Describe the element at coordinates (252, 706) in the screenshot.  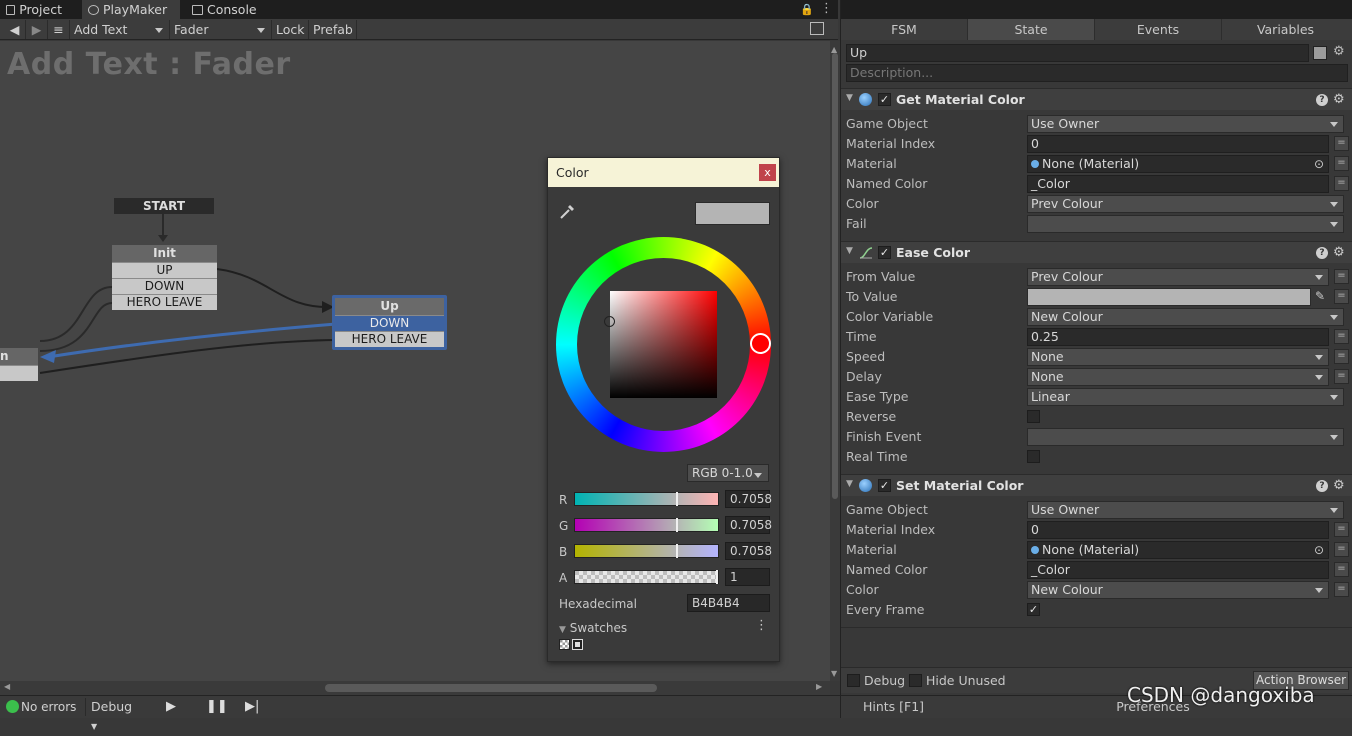
I see `step-icon: ▶|` at that location.